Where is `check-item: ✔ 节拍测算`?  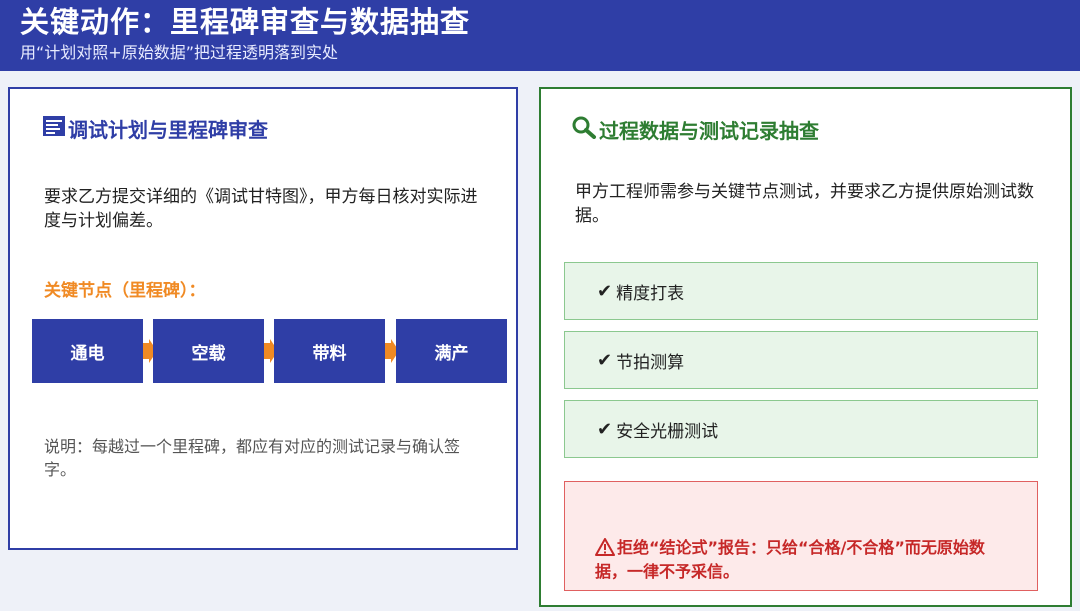
check-item: ✔ 节拍测算 is located at coordinates (801, 360).